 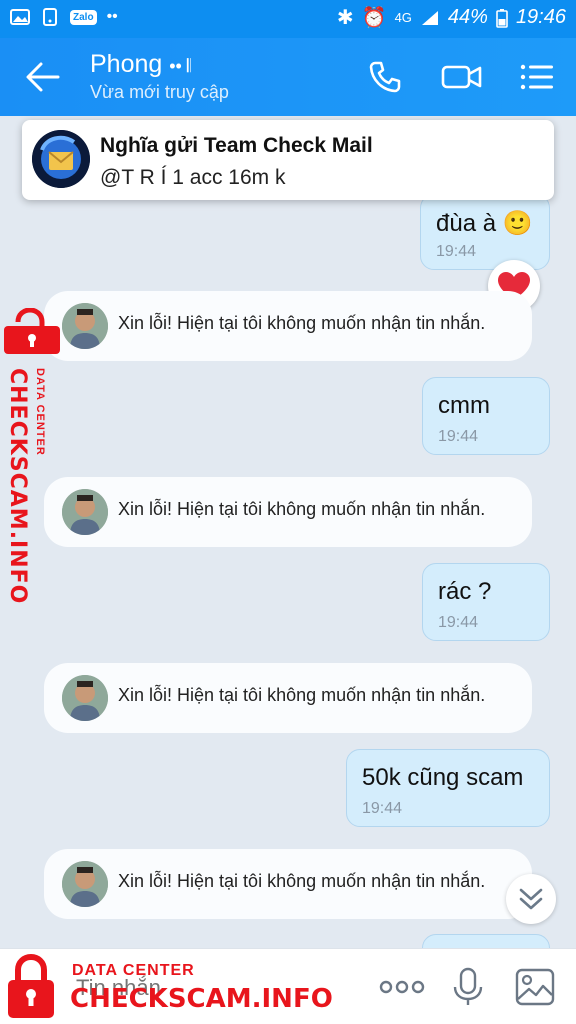 I want to click on contact-name: Phong •• 𝄃, so click(x=140, y=64).